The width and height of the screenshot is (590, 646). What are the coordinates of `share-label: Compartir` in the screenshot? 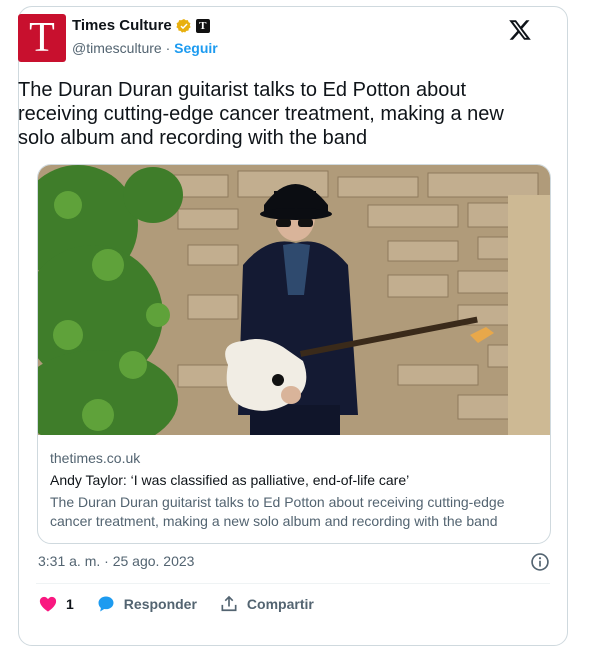 It's located at (280, 604).